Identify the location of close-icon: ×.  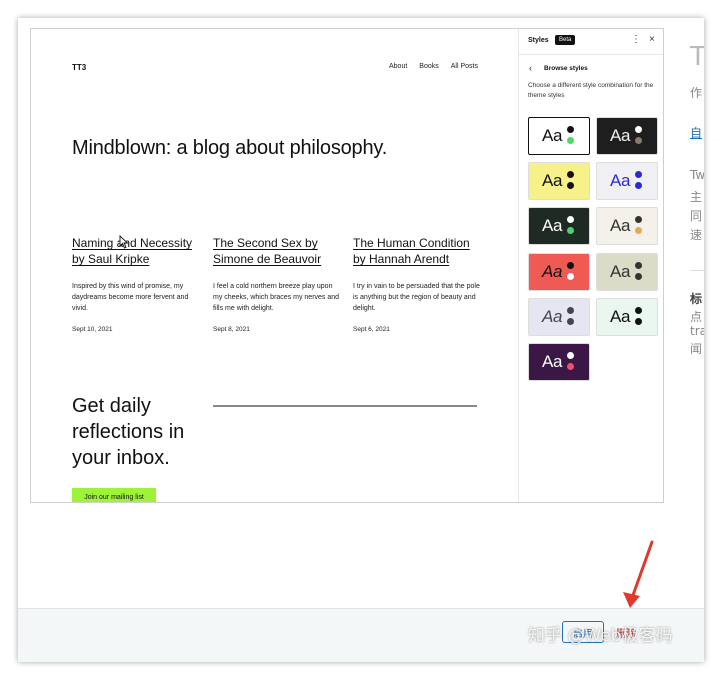
(652, 39).